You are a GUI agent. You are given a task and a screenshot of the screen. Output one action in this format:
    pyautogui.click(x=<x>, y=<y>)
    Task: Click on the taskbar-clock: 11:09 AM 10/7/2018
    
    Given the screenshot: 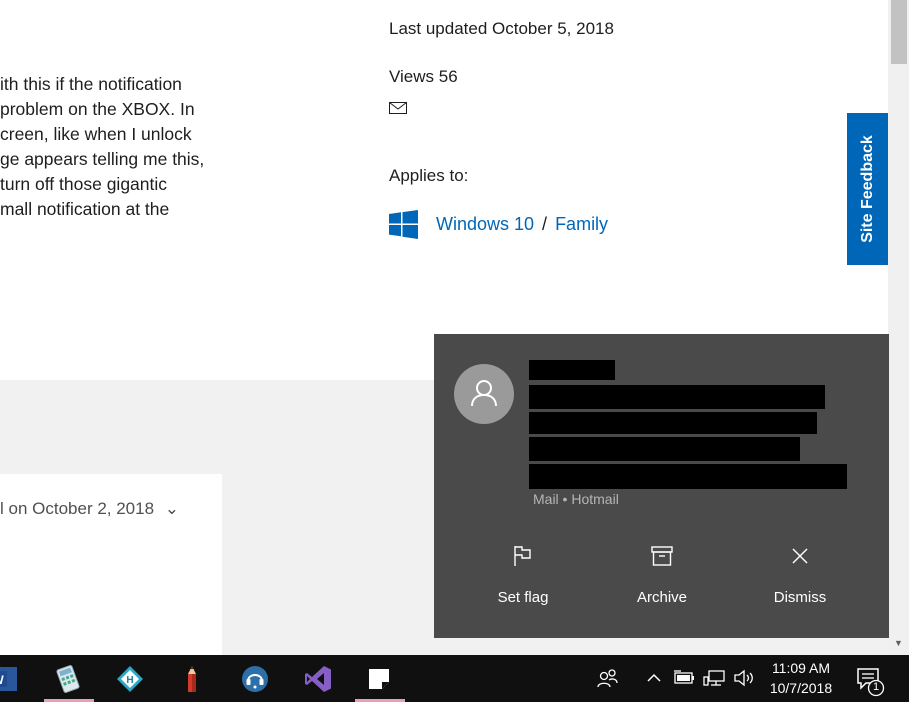 What is the action you would take?
    pyautogui.click(x=801, y=678)
    